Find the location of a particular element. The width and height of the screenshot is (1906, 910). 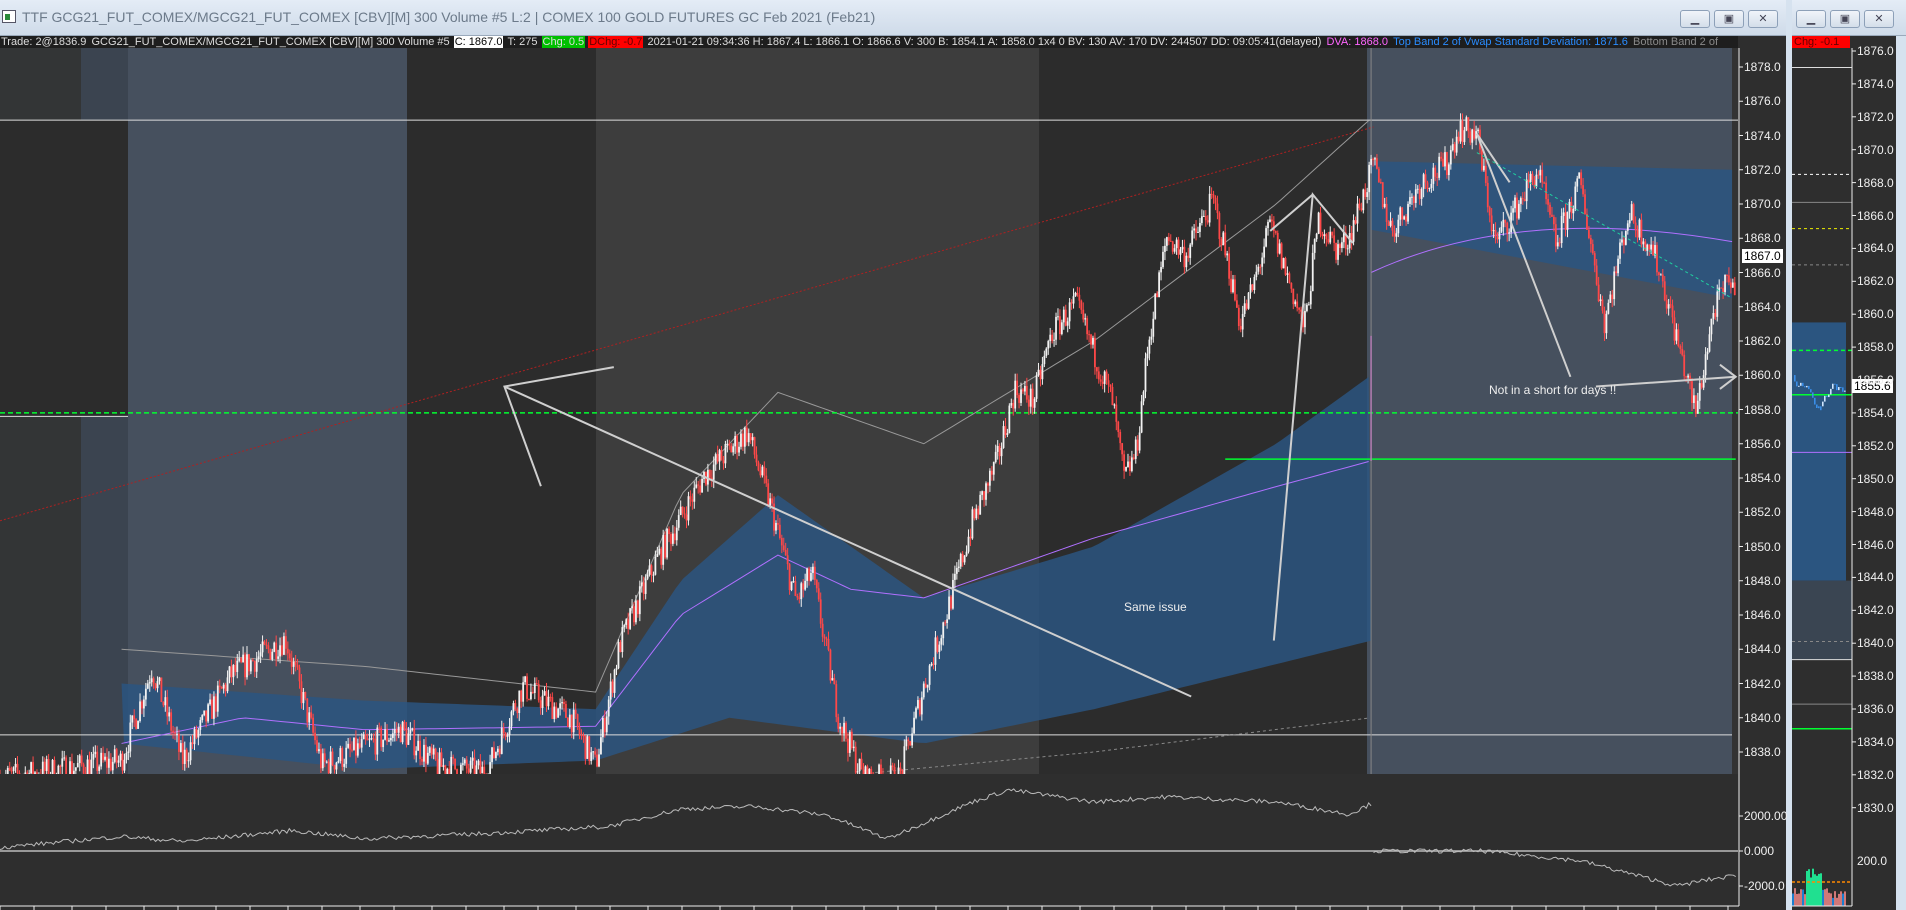

close-button: ✕ is located at coordinates (1763, 19).